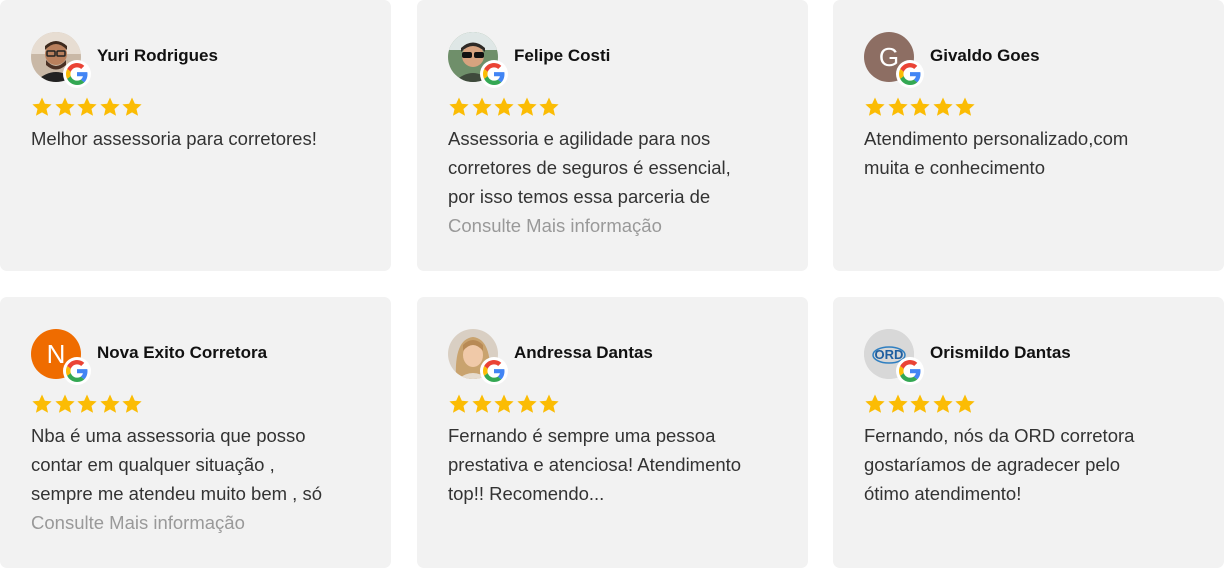 This screenshot has width=1225, height=569. I want to click on review-text-line: Assessoria e agilidade para nos, so click(579, 138).